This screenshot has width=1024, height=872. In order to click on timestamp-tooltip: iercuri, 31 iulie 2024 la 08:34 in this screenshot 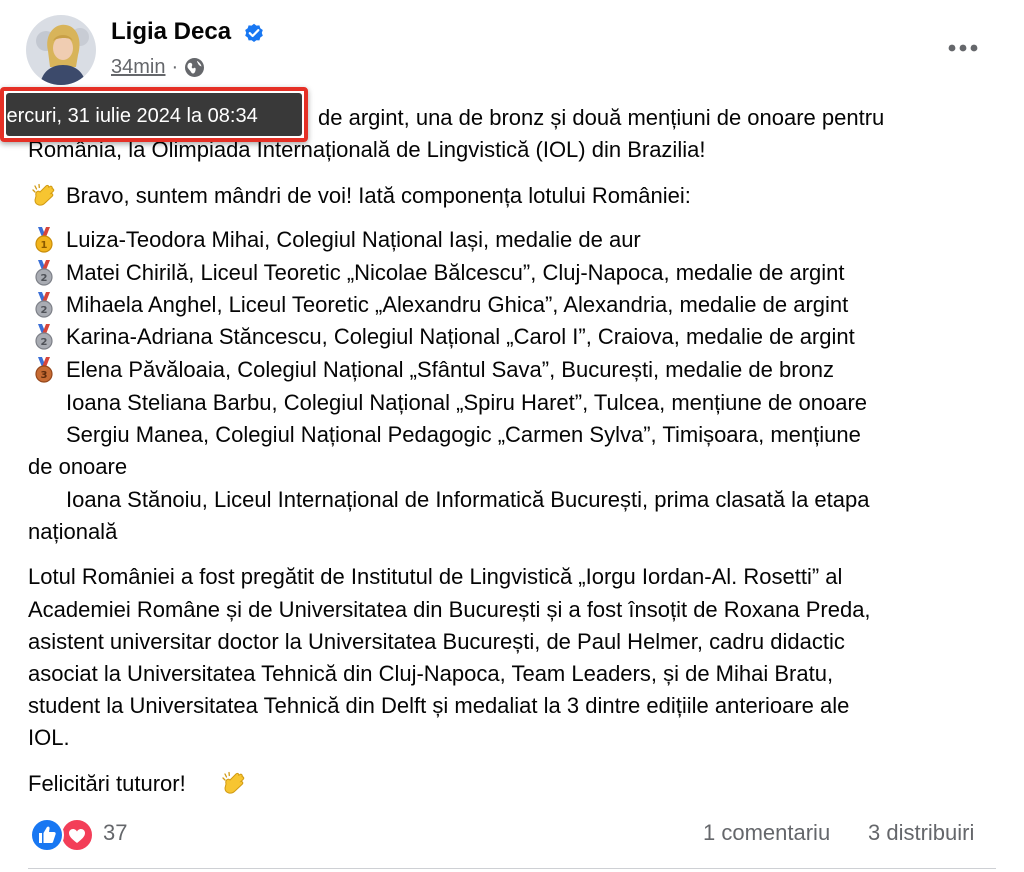, I will do `click(154, 114)`.